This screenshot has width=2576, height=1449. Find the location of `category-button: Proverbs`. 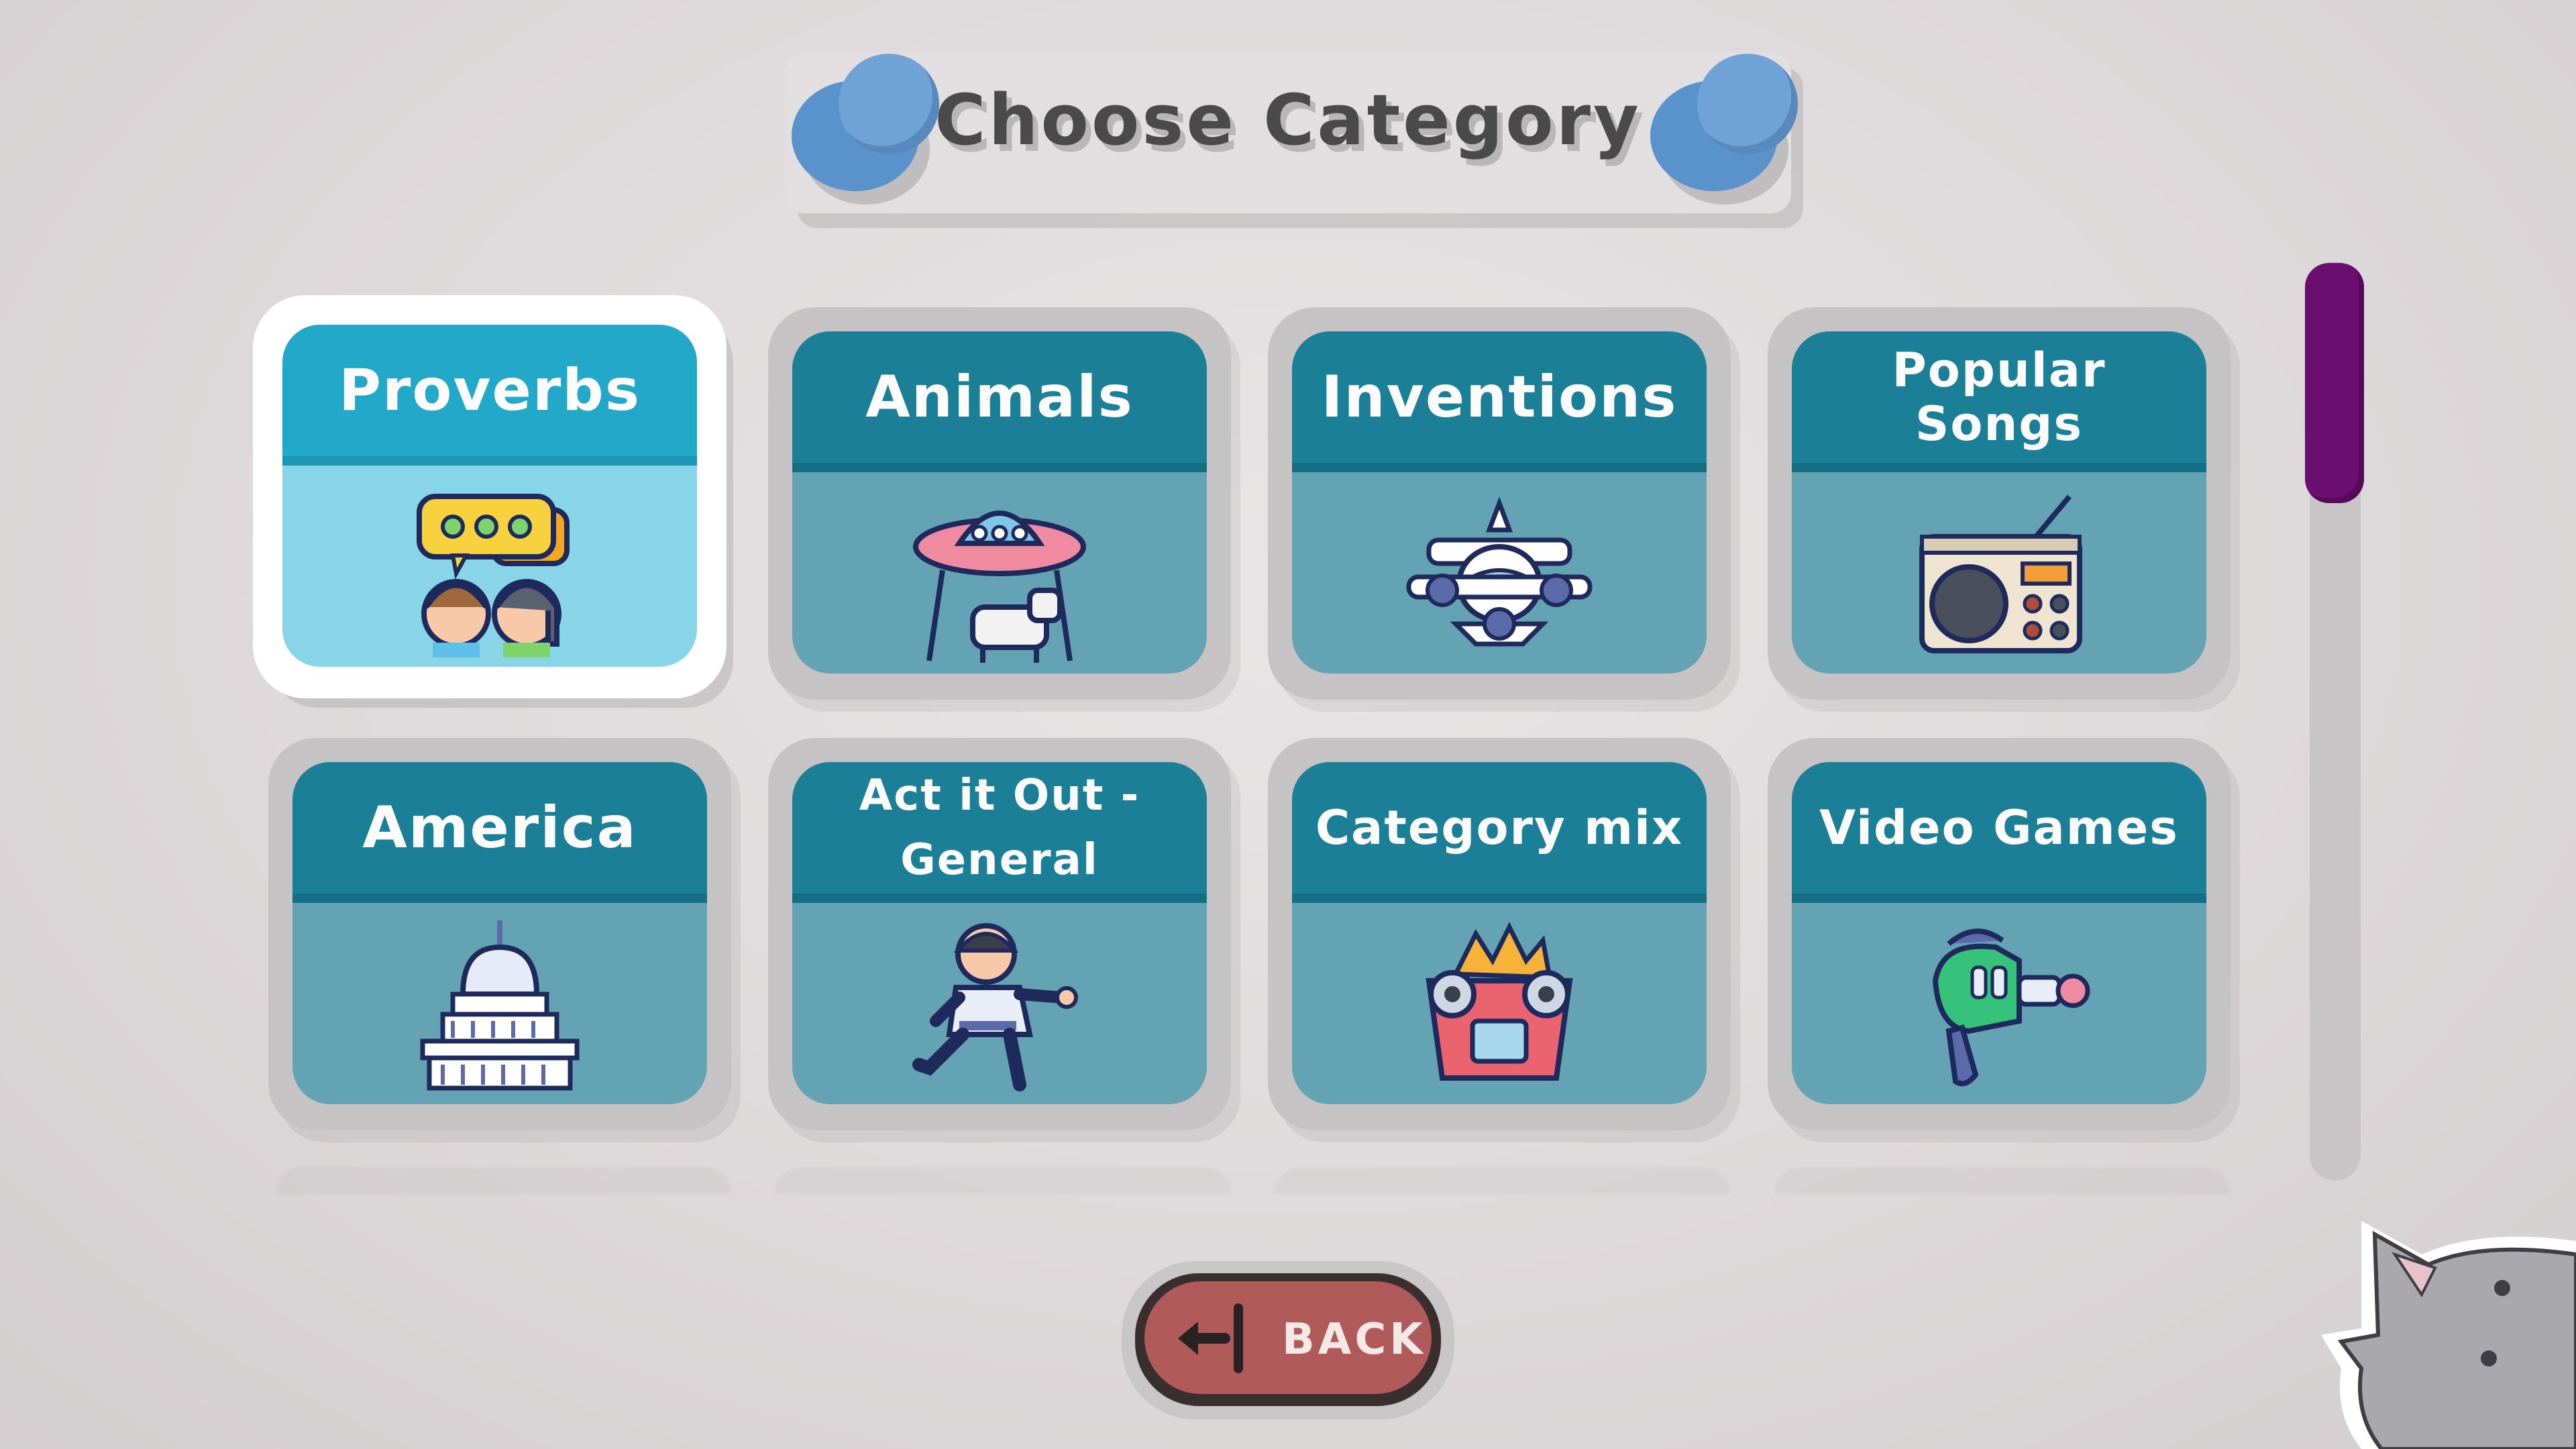

category-button: Proverbs is located at coordinates (489, 496).